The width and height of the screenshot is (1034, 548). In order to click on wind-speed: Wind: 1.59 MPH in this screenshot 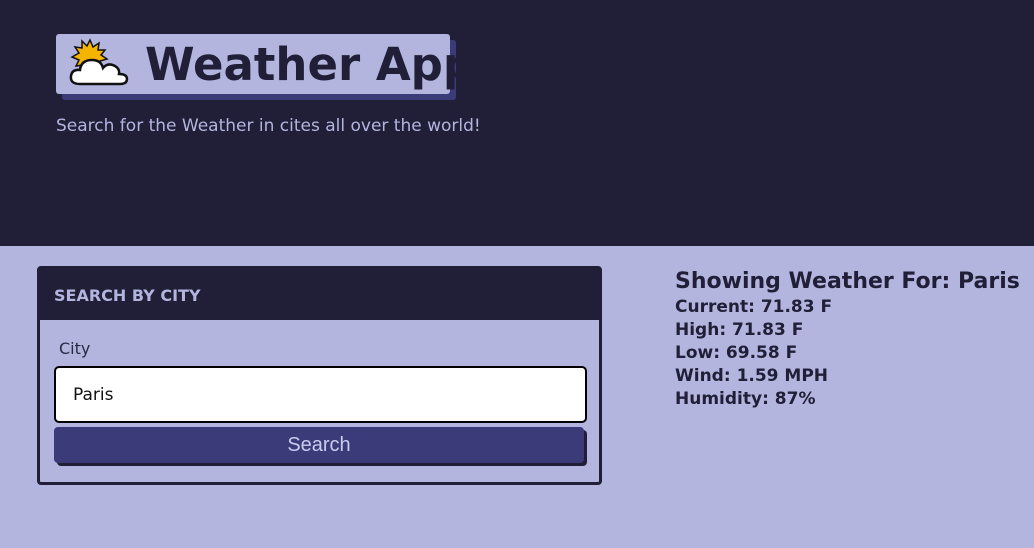, I will do `click(752, 376)`.